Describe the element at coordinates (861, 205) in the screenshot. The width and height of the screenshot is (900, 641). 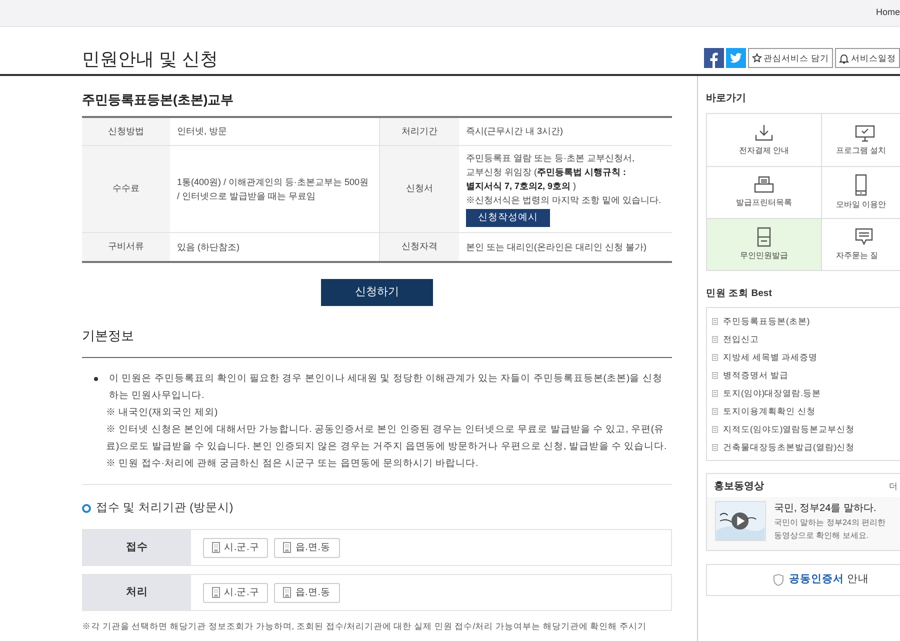
I see `quick-link-label: 모바일 이용안` at that location.